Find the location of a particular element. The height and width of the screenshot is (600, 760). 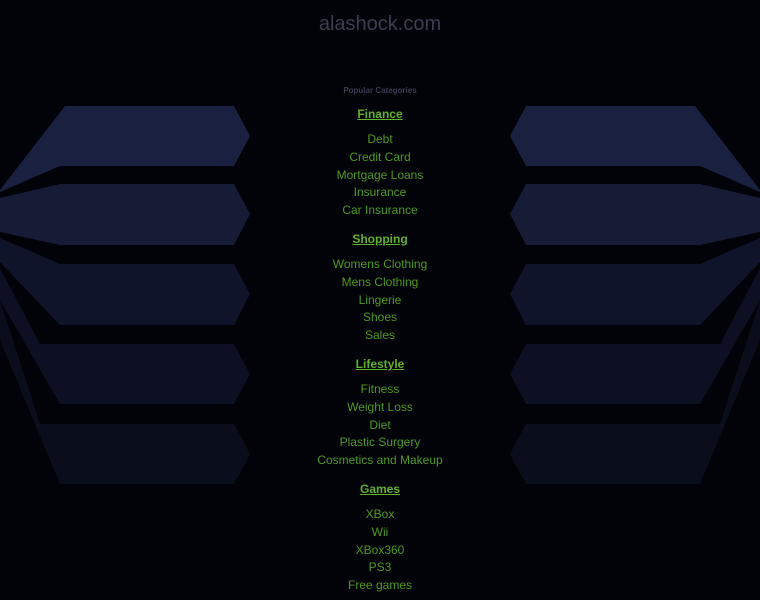

category-heading-games: Games is located at coordinates (380, 489).